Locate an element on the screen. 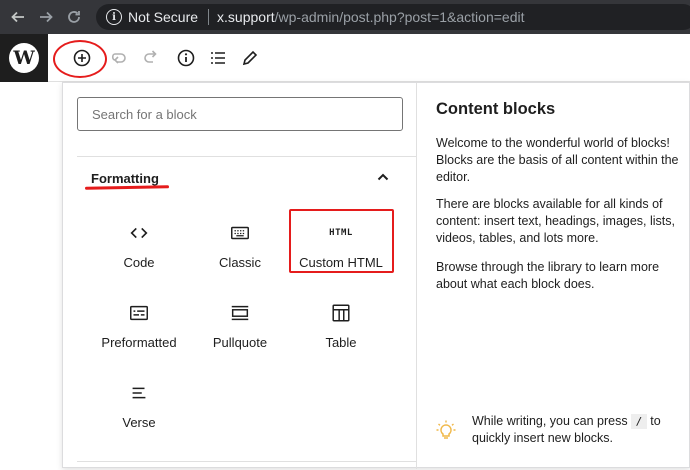 The height and width of the screenshot is (470, 690). slash-key: / is located at coordinates (639, 421).